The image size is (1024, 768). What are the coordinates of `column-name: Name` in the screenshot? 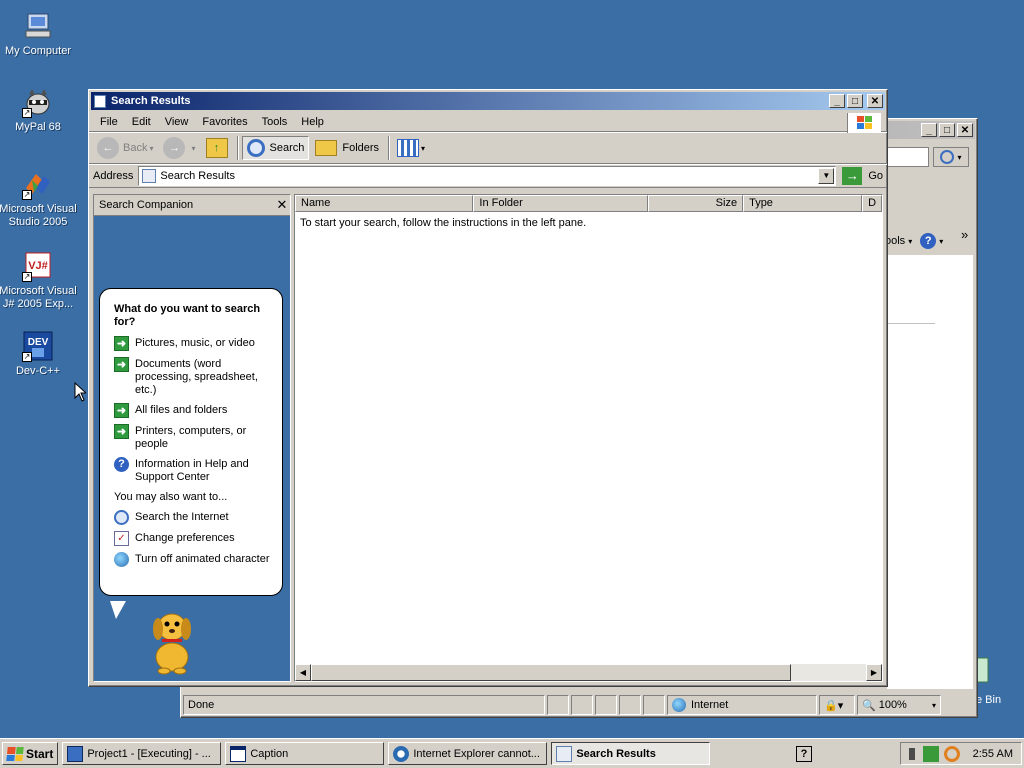 It's located at (384, 203).